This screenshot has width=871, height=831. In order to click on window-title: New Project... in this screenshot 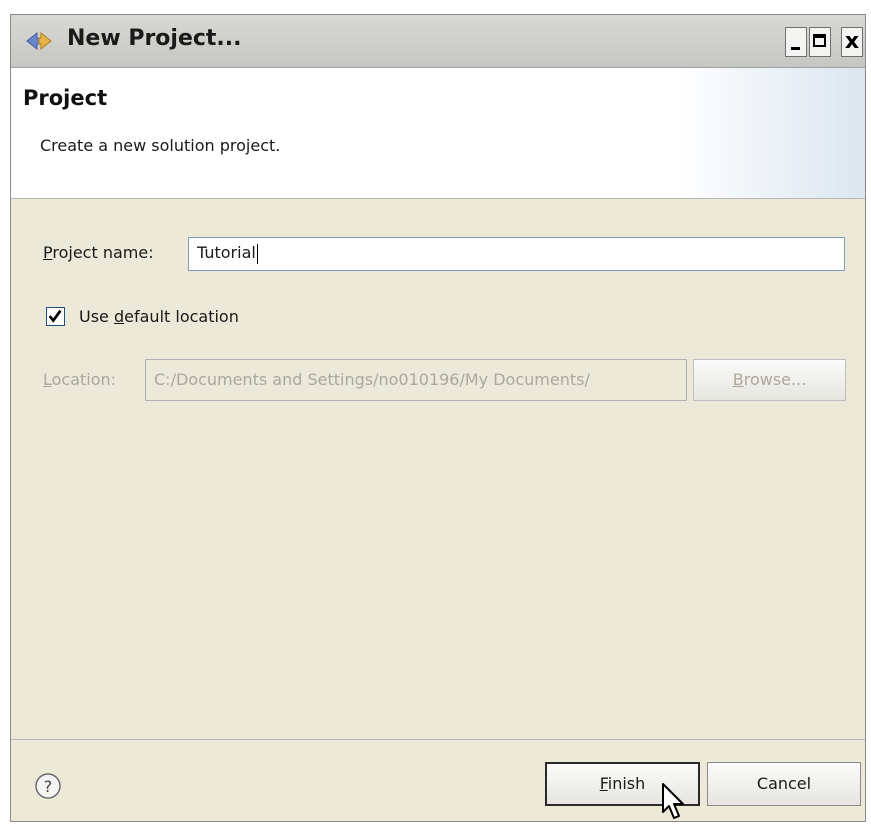, I will do `click(154, 38)`.